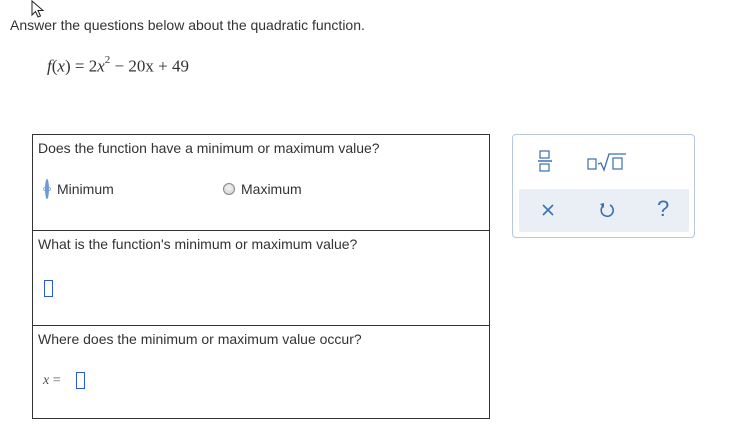 The width and height of the screenshot is (738, 447). I want to click on equals-sign: =, so click(55, 380).